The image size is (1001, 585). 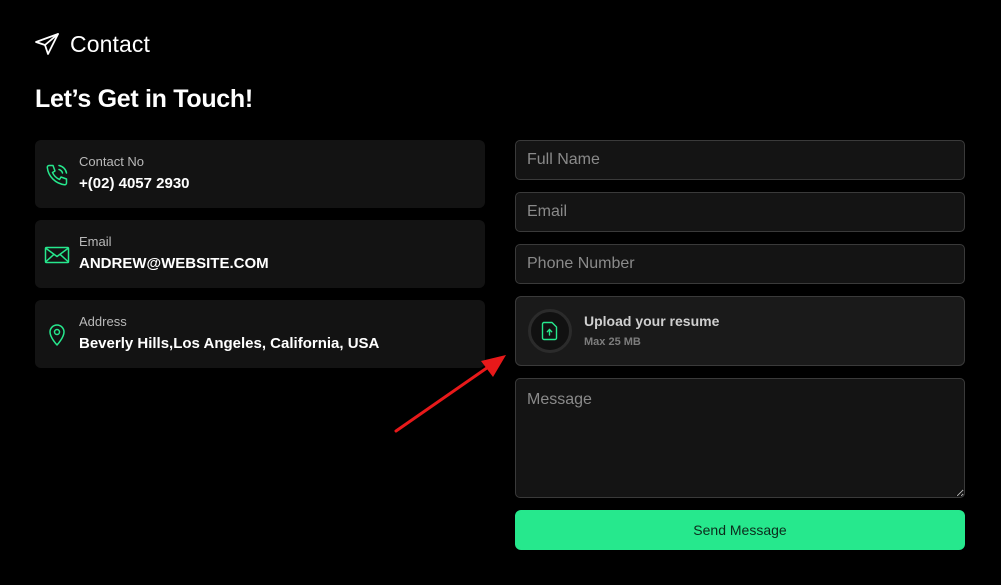 I want to click on envelope-icon, so click(x=57, y=255).